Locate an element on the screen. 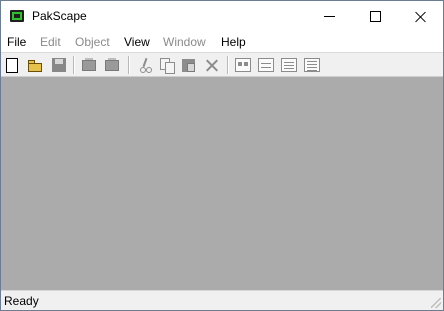  status-bar: Ready is located at coordinates (222, 300).